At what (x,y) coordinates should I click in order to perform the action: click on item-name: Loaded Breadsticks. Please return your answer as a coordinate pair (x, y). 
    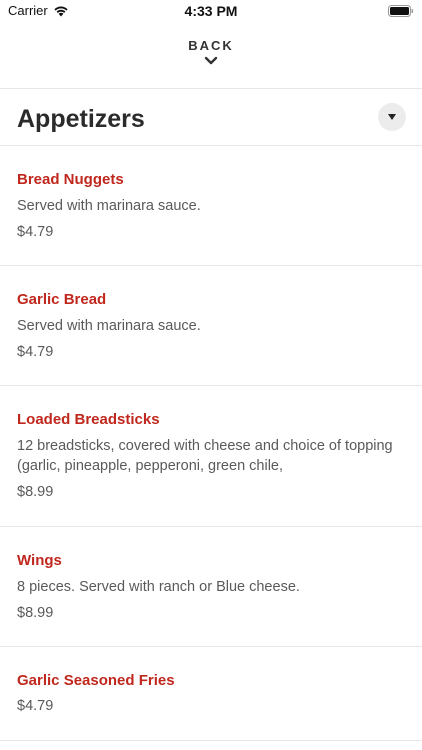
    Looking at the image, I should click on (88, 419).